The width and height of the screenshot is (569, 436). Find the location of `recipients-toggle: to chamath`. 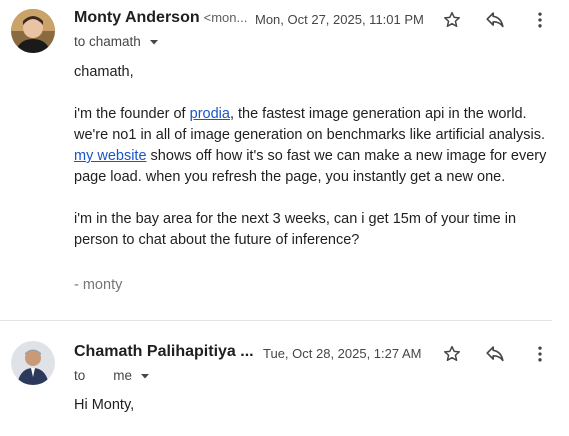

recipients-toggle: to chamath is located at coordinates (116, 41).